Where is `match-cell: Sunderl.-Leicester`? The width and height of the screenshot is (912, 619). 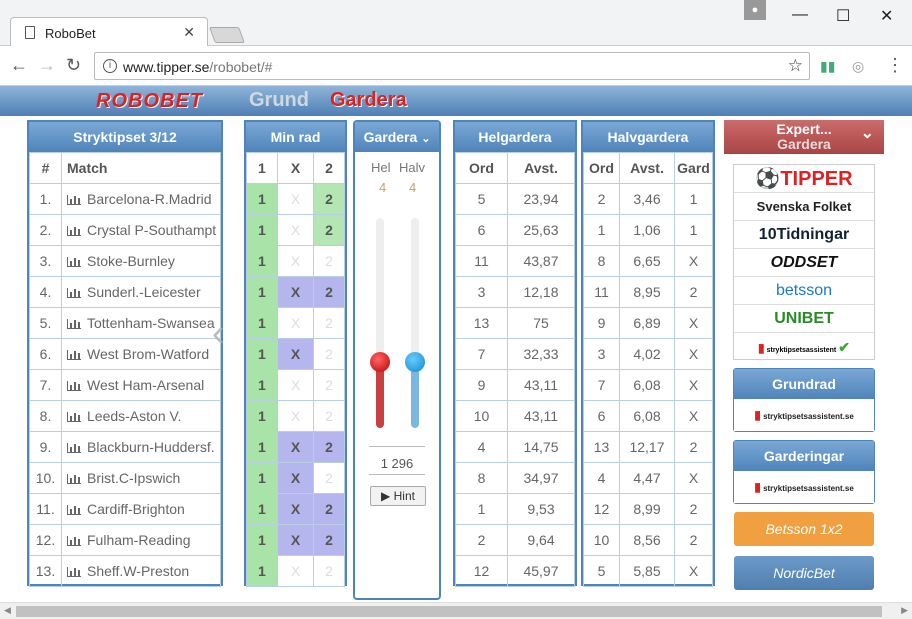
match-cell: Sunderl.-Leicester is located at coordinates (141, 292).